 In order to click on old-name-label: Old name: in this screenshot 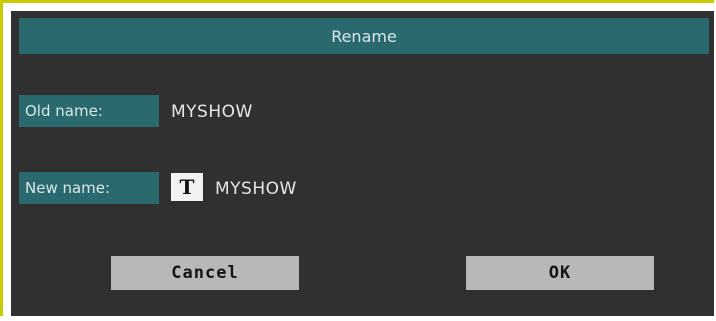, I will do `click(89, 111)`.